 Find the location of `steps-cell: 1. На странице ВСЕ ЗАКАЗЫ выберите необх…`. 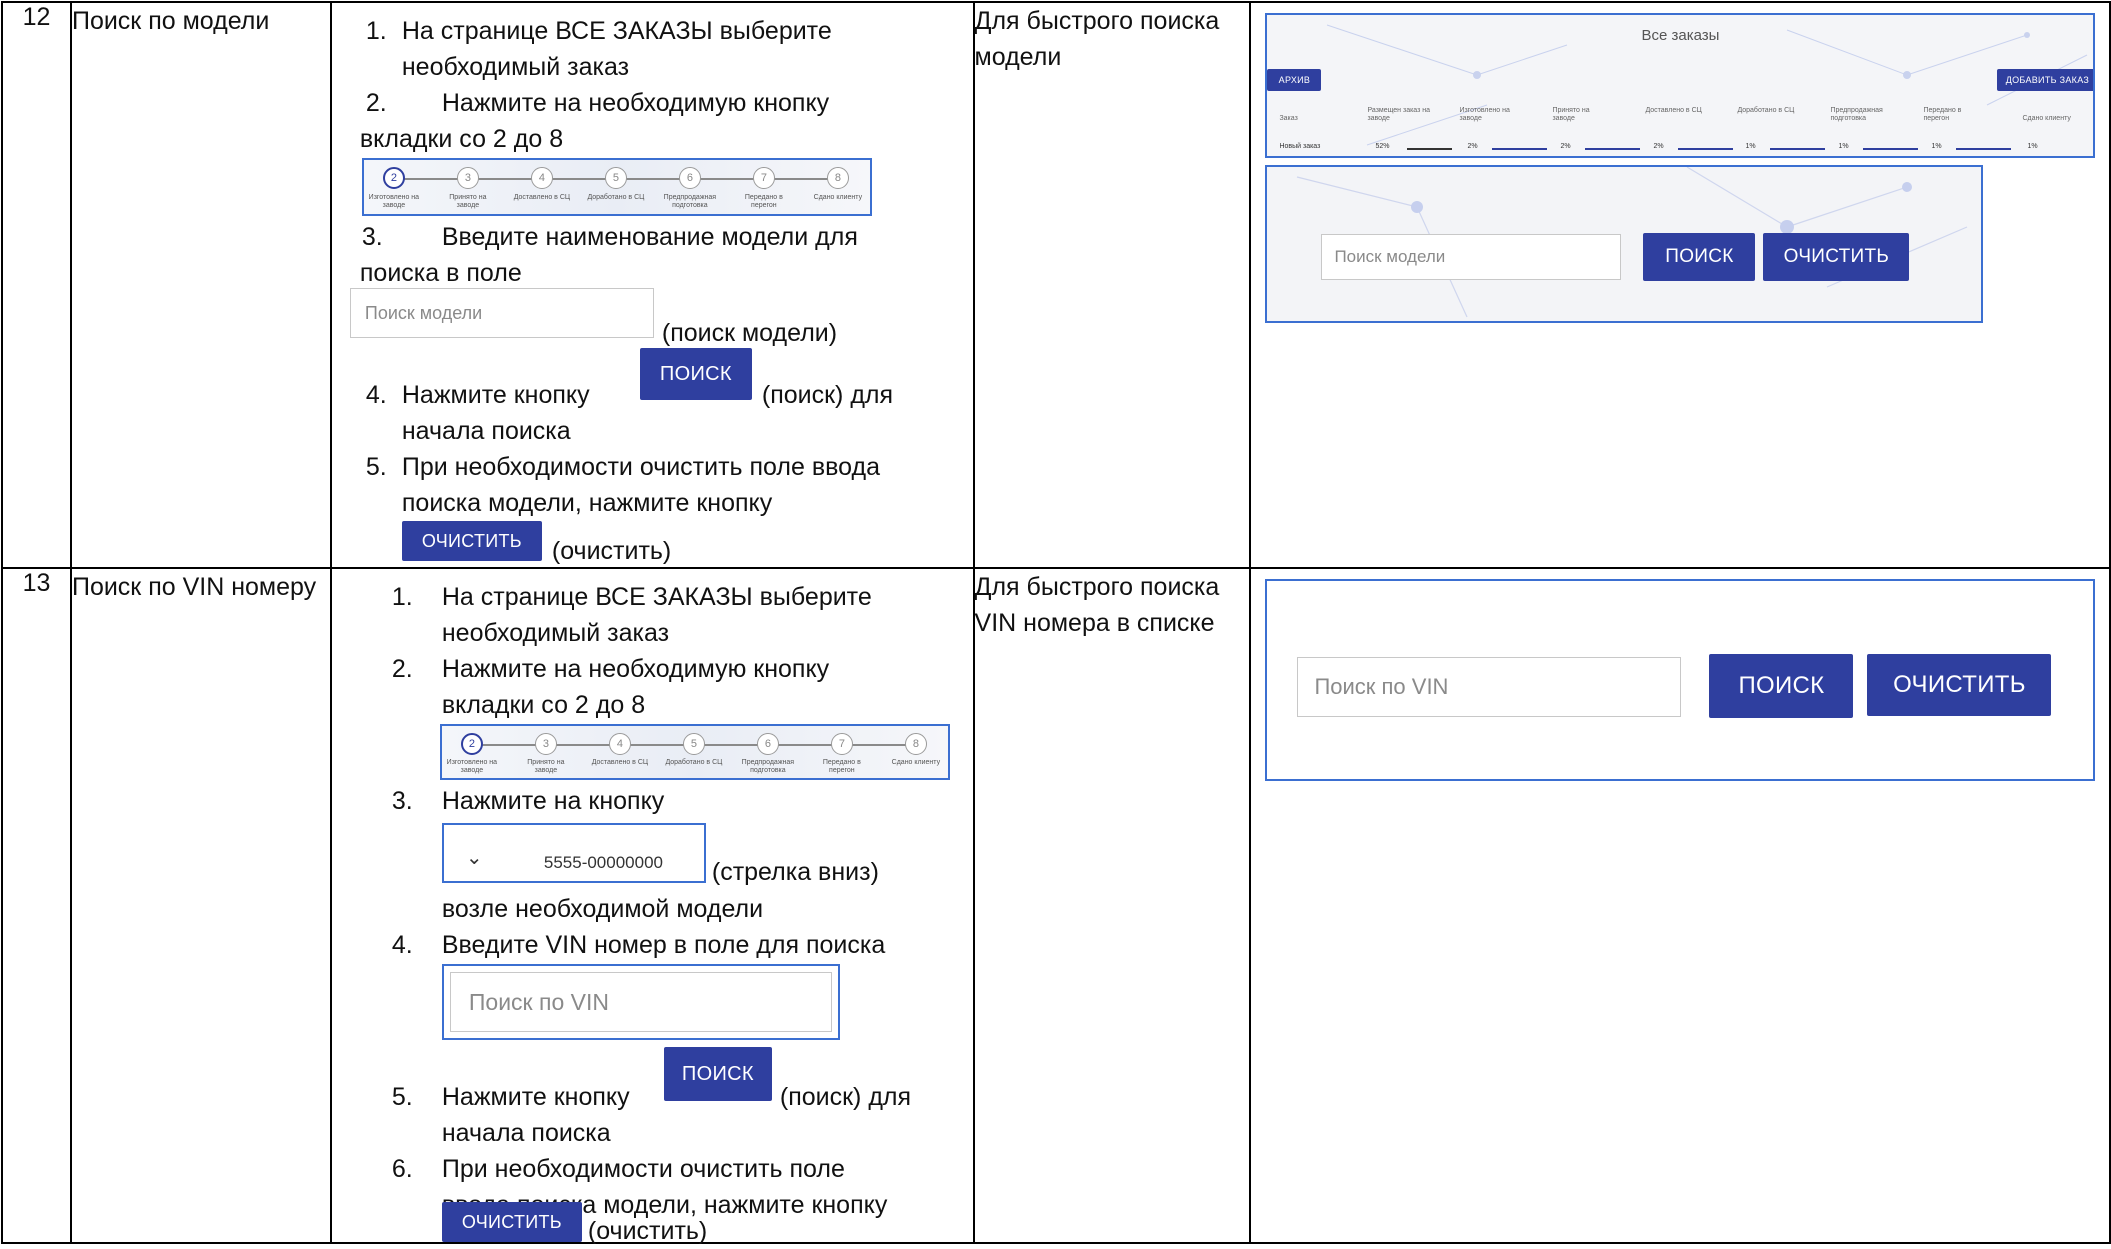

steps-cell: 1. На странице ВСЕ ЗАКАЗЫ выберите необх… is located at coordinates (652, 285).